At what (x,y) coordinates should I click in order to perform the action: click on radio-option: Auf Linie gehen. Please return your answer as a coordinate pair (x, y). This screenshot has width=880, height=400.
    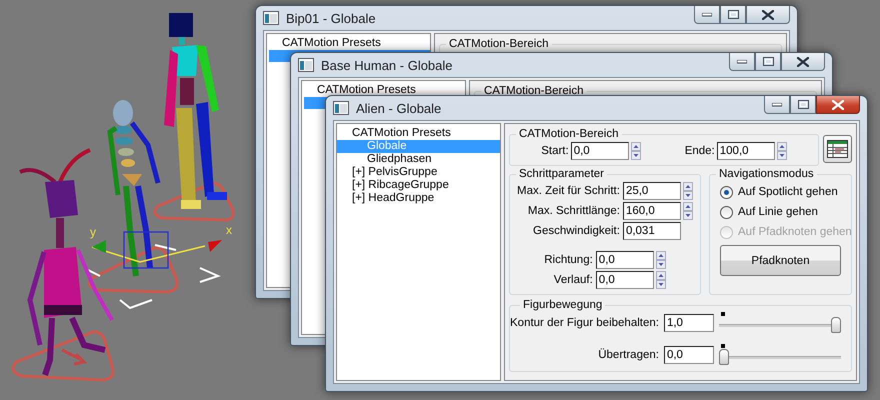
    Looking at the image, I should click on (780, 212).